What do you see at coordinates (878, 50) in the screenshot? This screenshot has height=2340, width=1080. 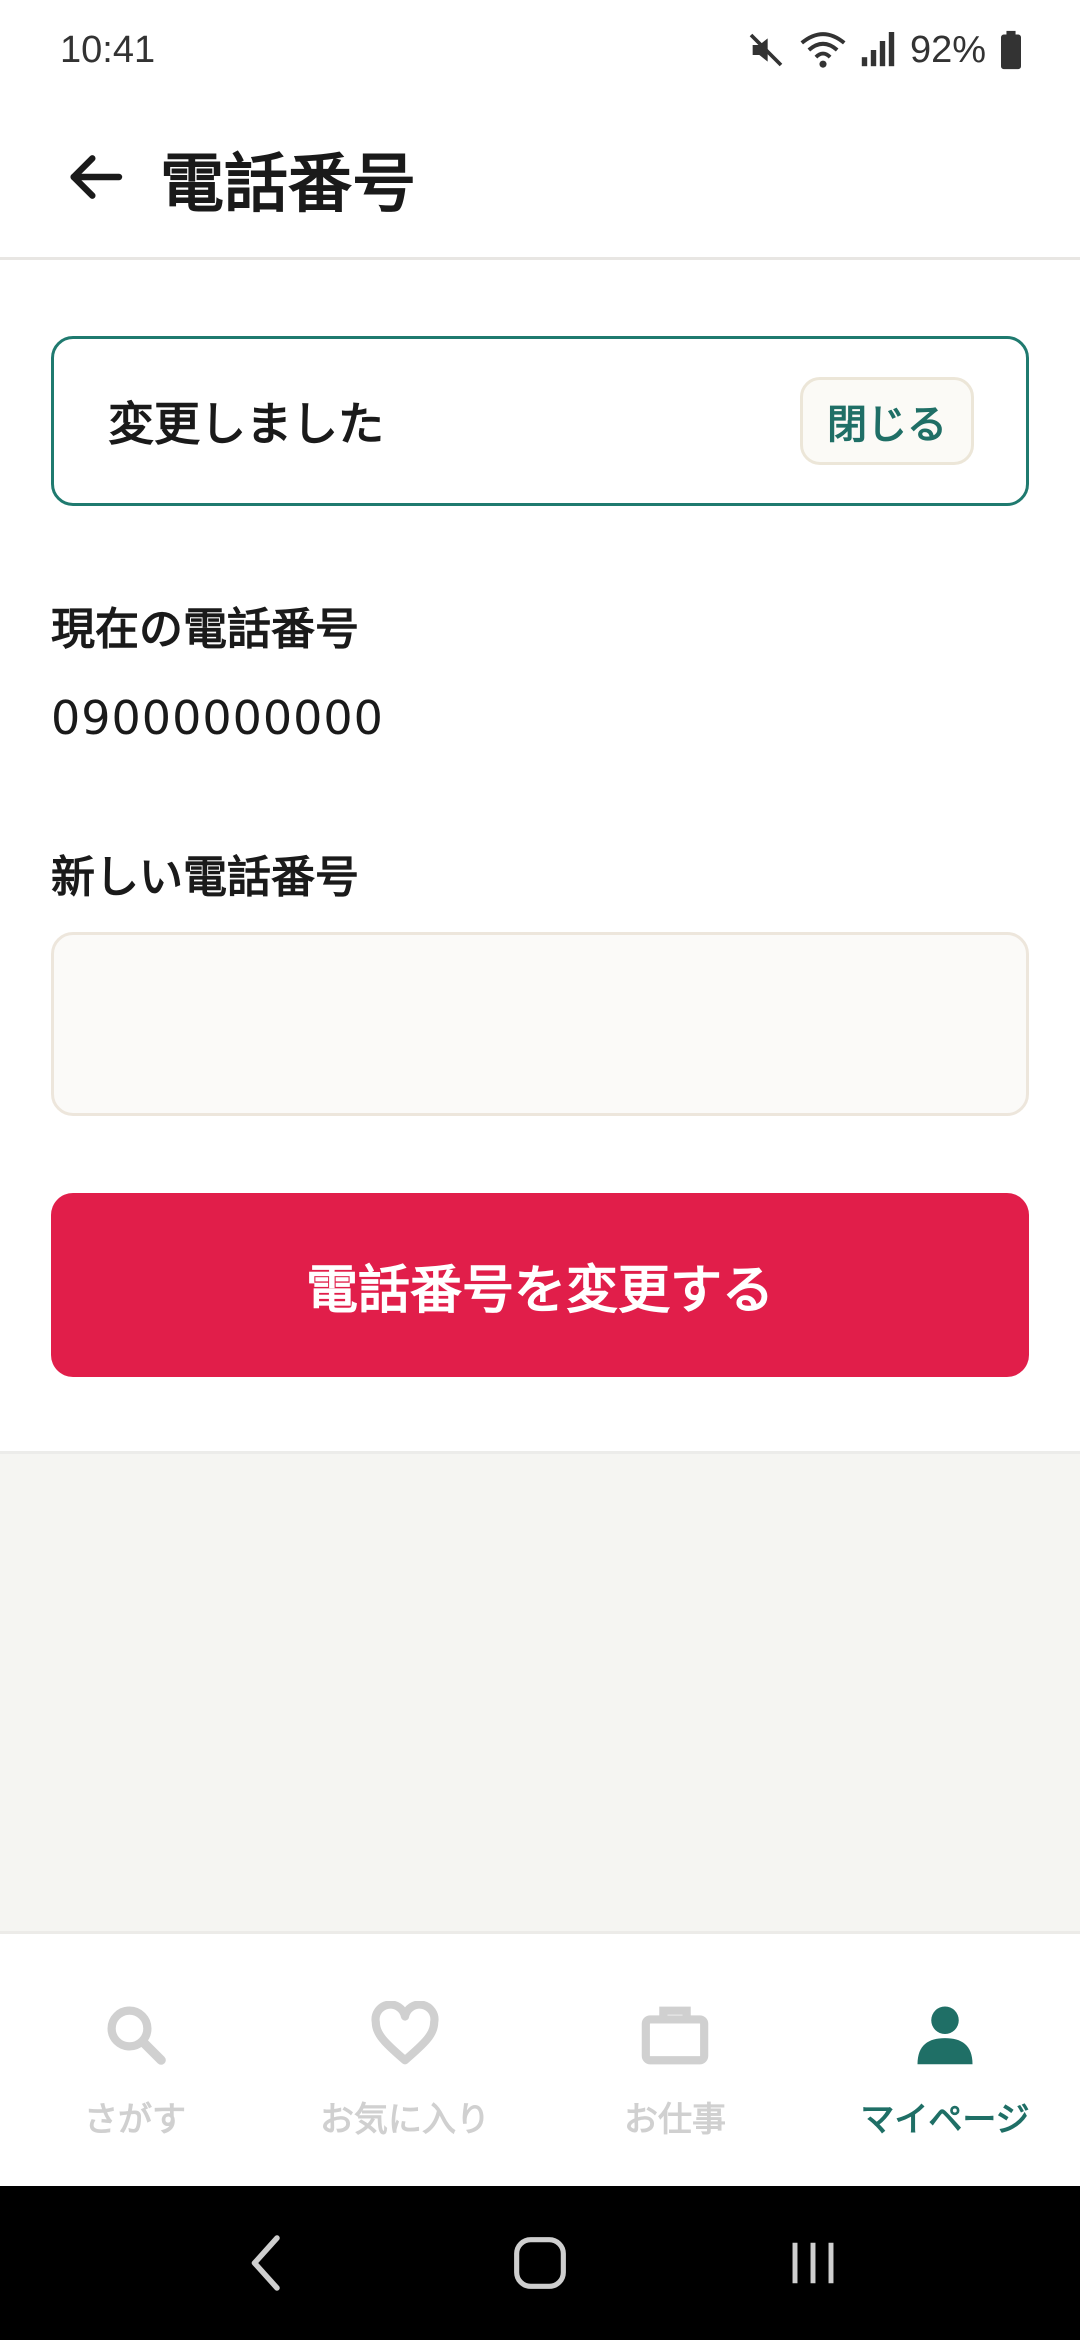 I see `signal-icon` at bounding box center [878, 50].